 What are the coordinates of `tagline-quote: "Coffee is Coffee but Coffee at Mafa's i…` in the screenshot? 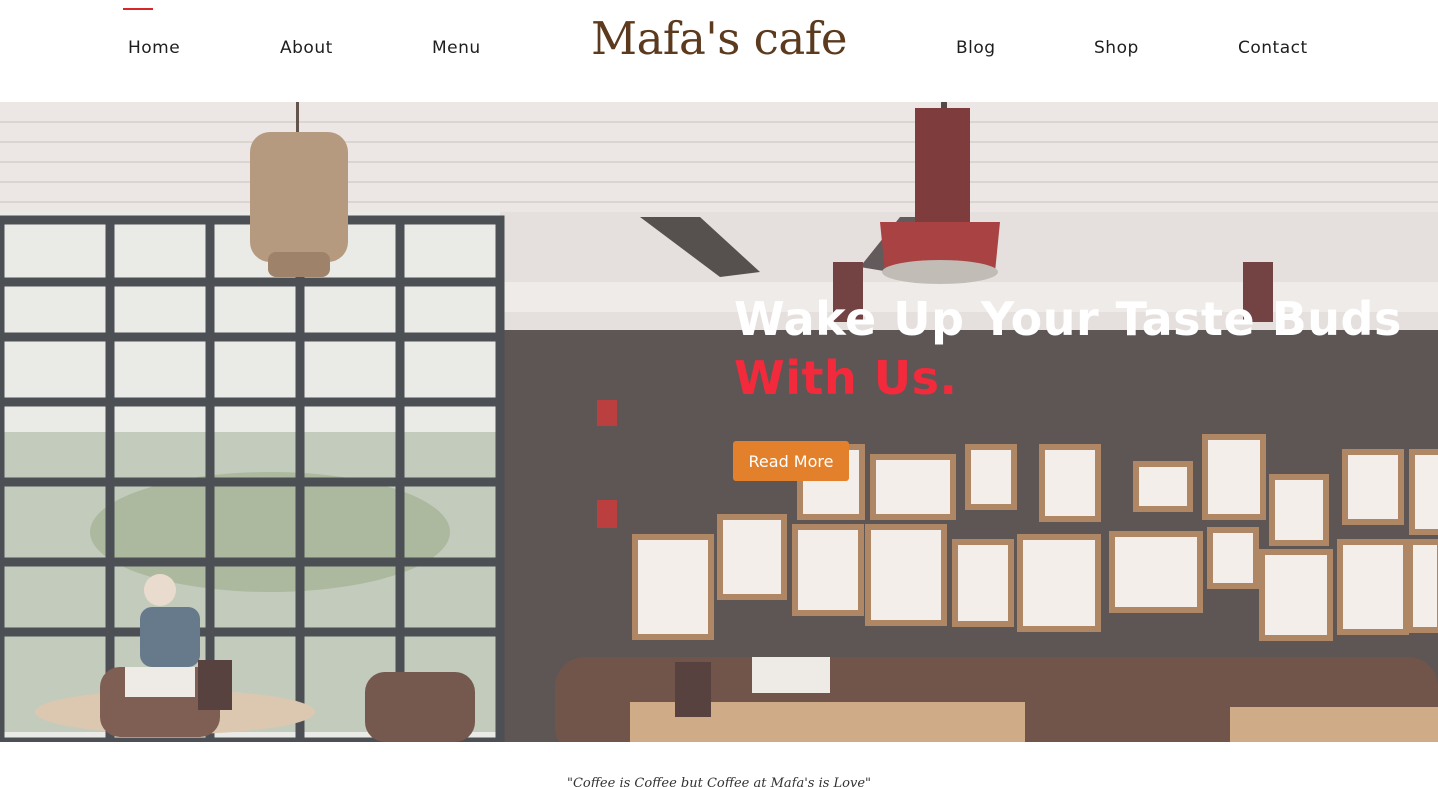 It's located at (719, 781).